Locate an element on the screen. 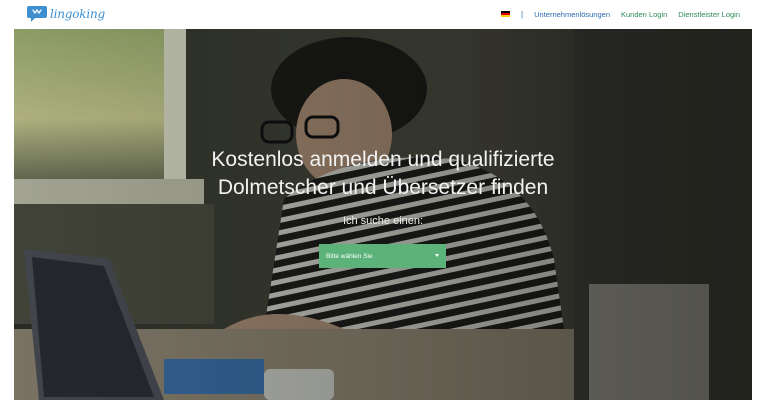 The image size is (762, 400). hero-subtitle: Ich suche einen: is located at coordinates (383, 221).